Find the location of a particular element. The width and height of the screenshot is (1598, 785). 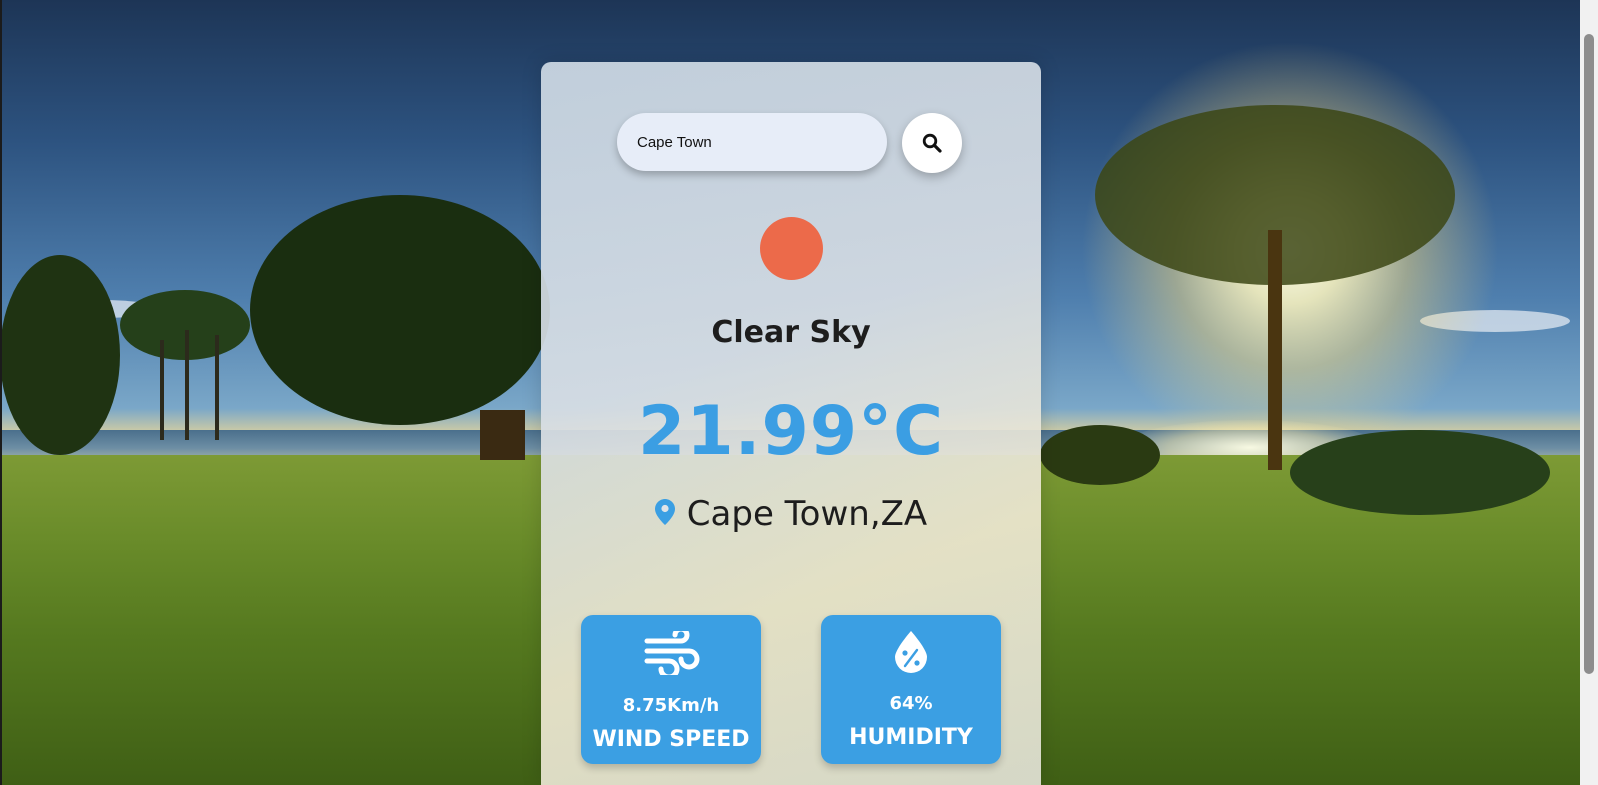

humidity-drop-icon is located at coordinates (911, 652).